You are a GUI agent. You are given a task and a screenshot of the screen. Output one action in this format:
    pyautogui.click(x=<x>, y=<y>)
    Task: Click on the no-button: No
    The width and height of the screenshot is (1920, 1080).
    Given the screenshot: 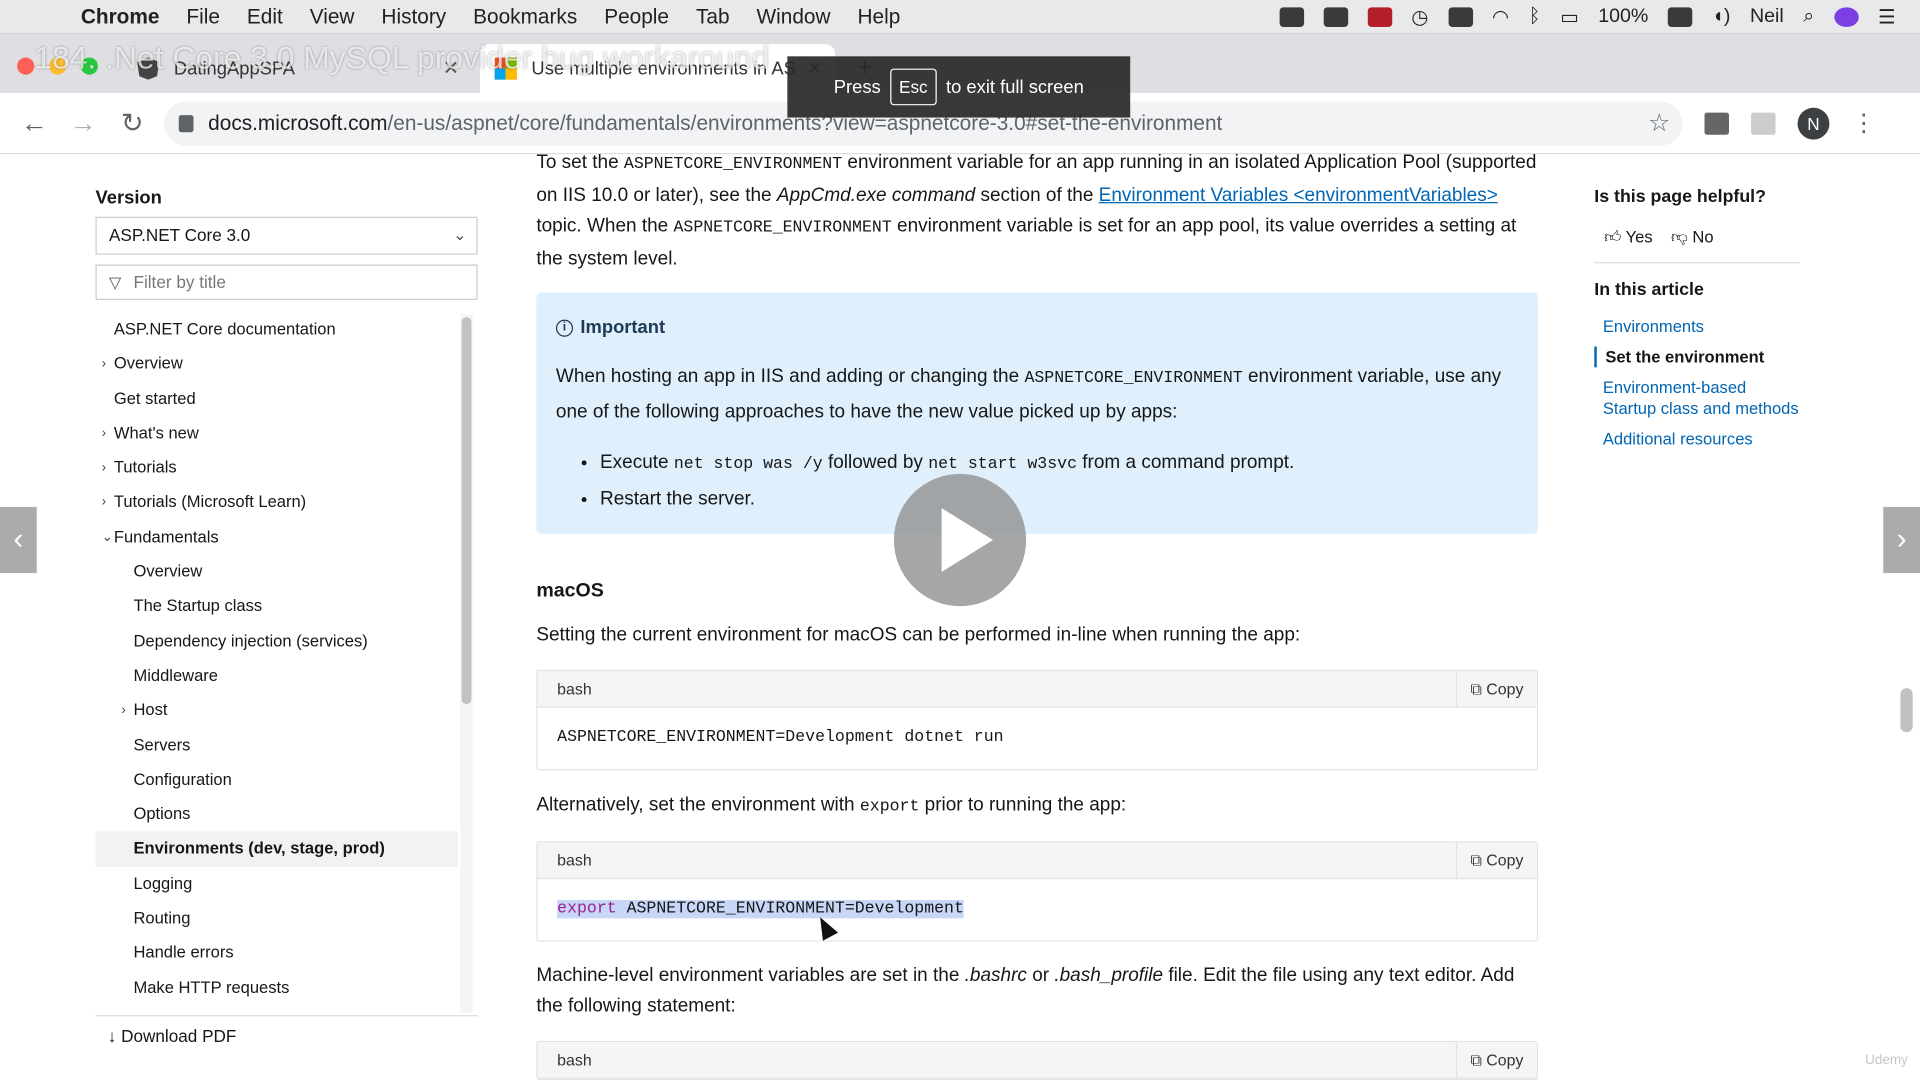 What is the action you would take?
    pyautogui.click(x=1702, y=237)
    